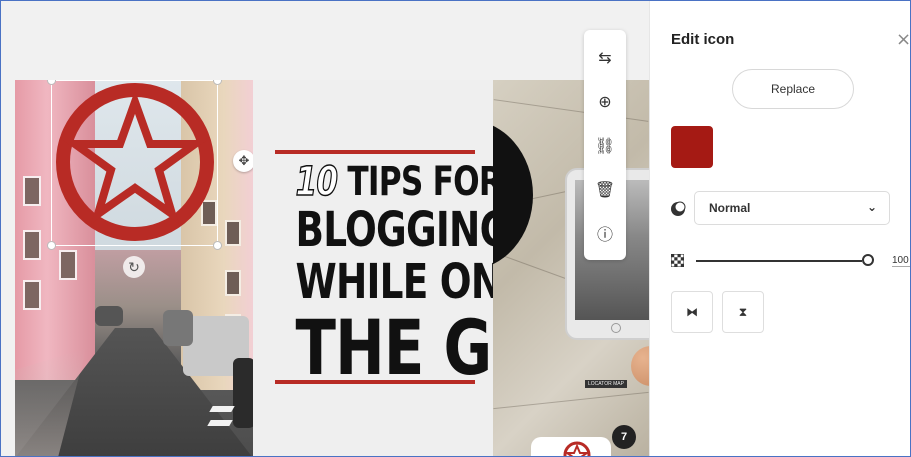 This screenshot has height=457, width=911. I want to click on top-rule, so click(375, 152).